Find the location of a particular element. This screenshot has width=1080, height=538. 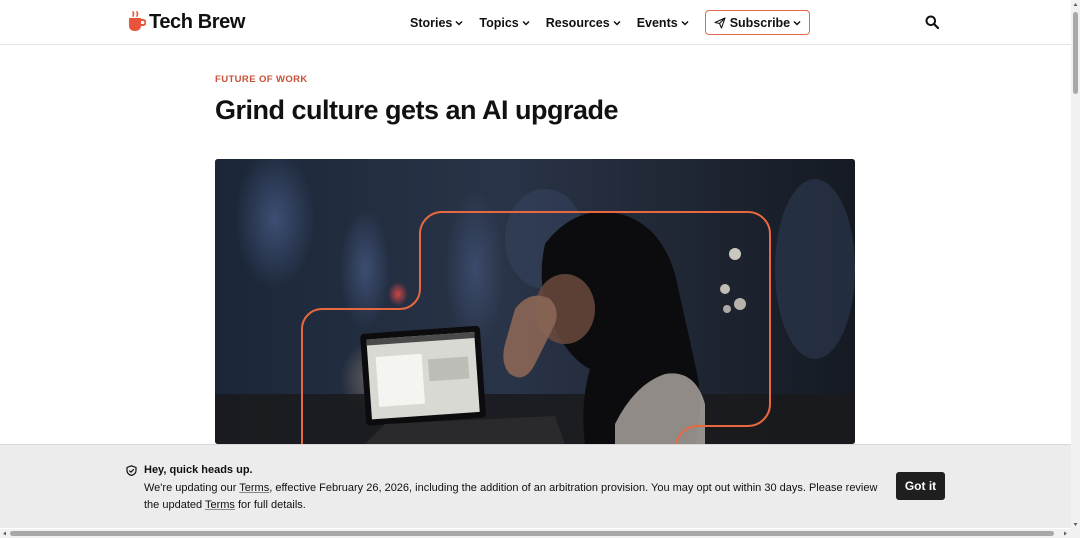

nav-stories: Stories is located at coordinates (436, 23).